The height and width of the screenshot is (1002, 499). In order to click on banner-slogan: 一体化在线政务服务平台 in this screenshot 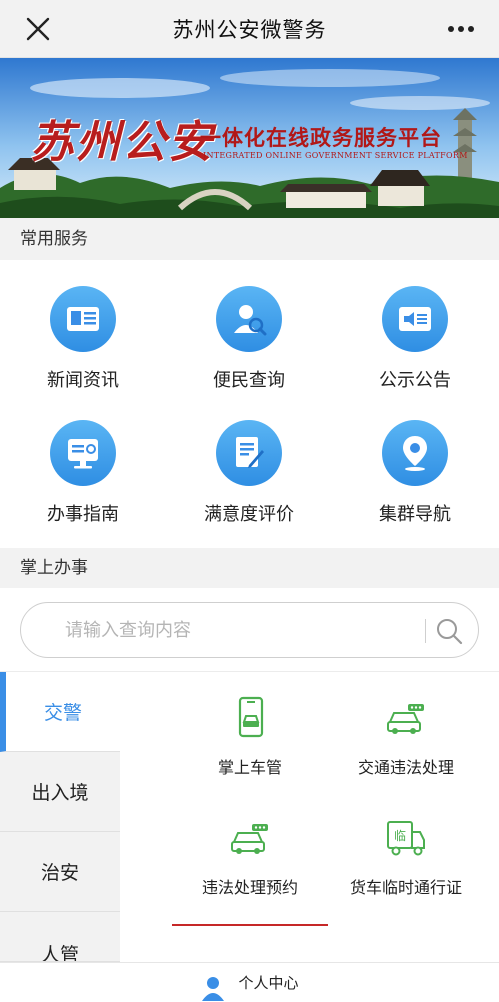, I will do `click(321, 137)`.